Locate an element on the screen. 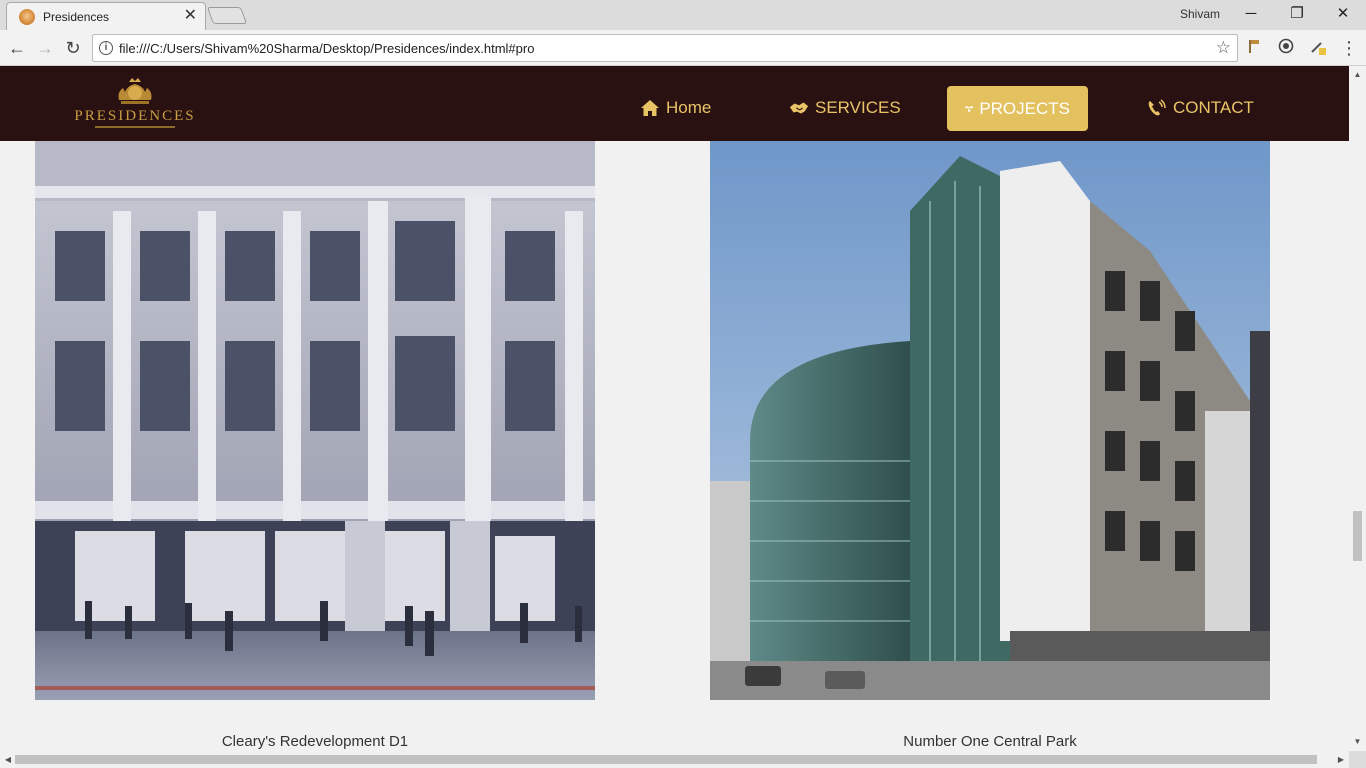 Image resolution: width=1366 pixels, height=768 pixels. scroll-down-icon: ▼ is located at coordinates (1357, 742).